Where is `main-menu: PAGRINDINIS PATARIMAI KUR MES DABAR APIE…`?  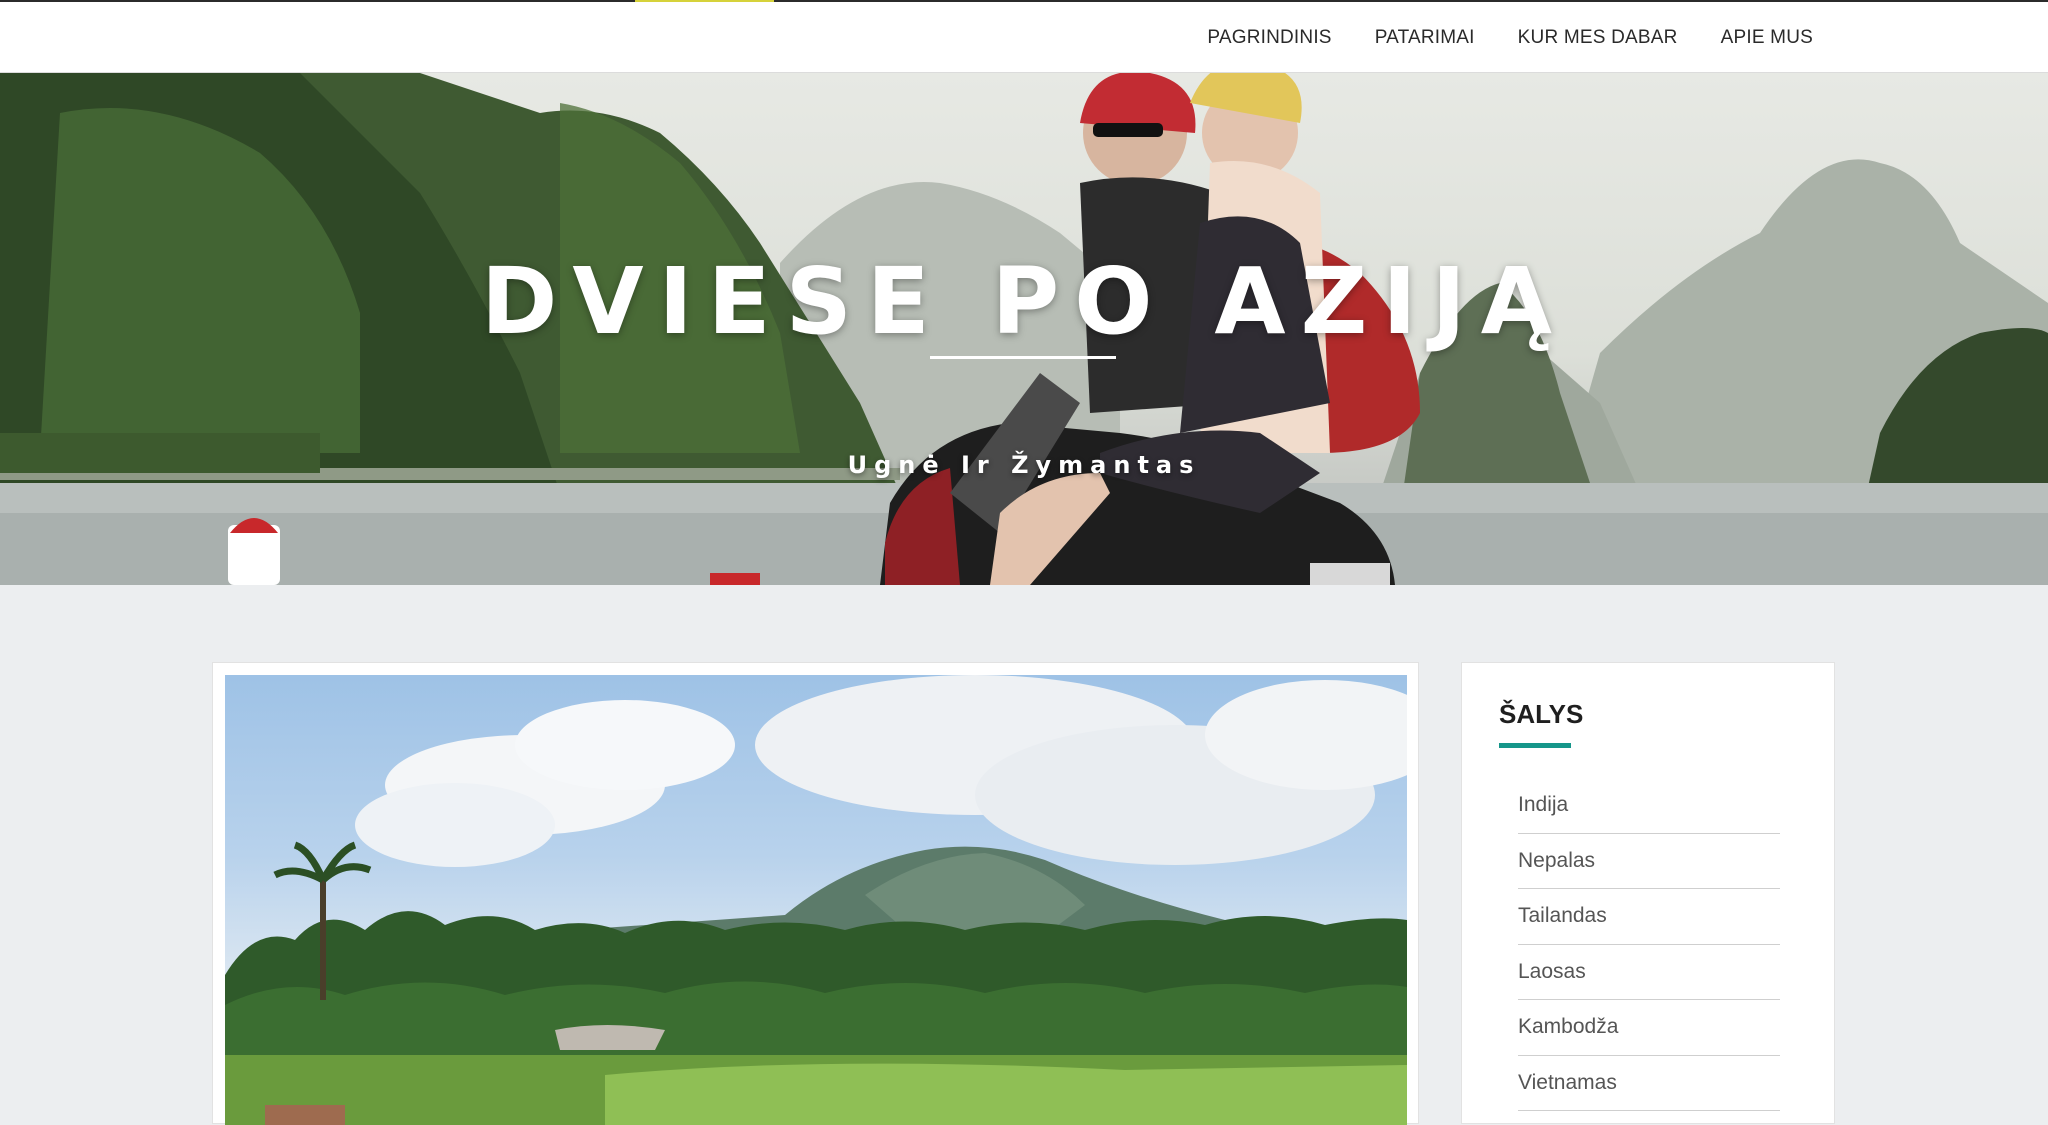
main-menu: PAGRINDINIS PATARIMAI KUR MES DABAR APIE… is located at coordinates (1510, 37).